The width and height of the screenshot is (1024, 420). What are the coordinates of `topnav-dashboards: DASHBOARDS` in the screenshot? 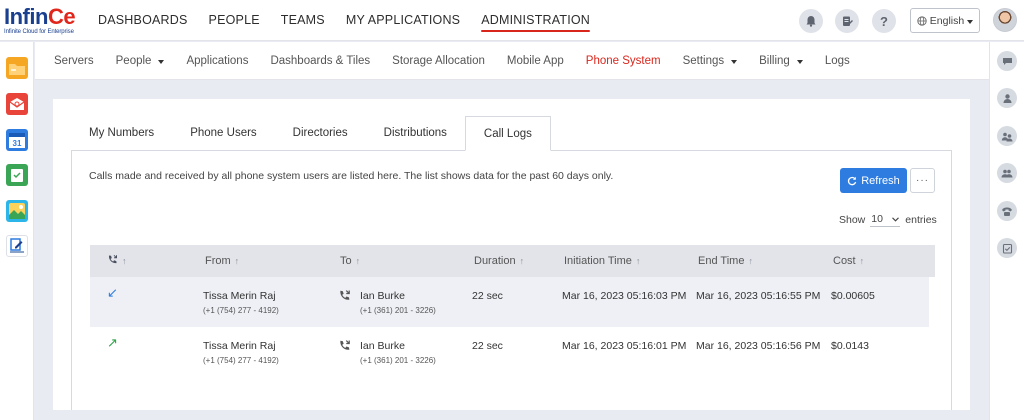 It's located at (143, 20).